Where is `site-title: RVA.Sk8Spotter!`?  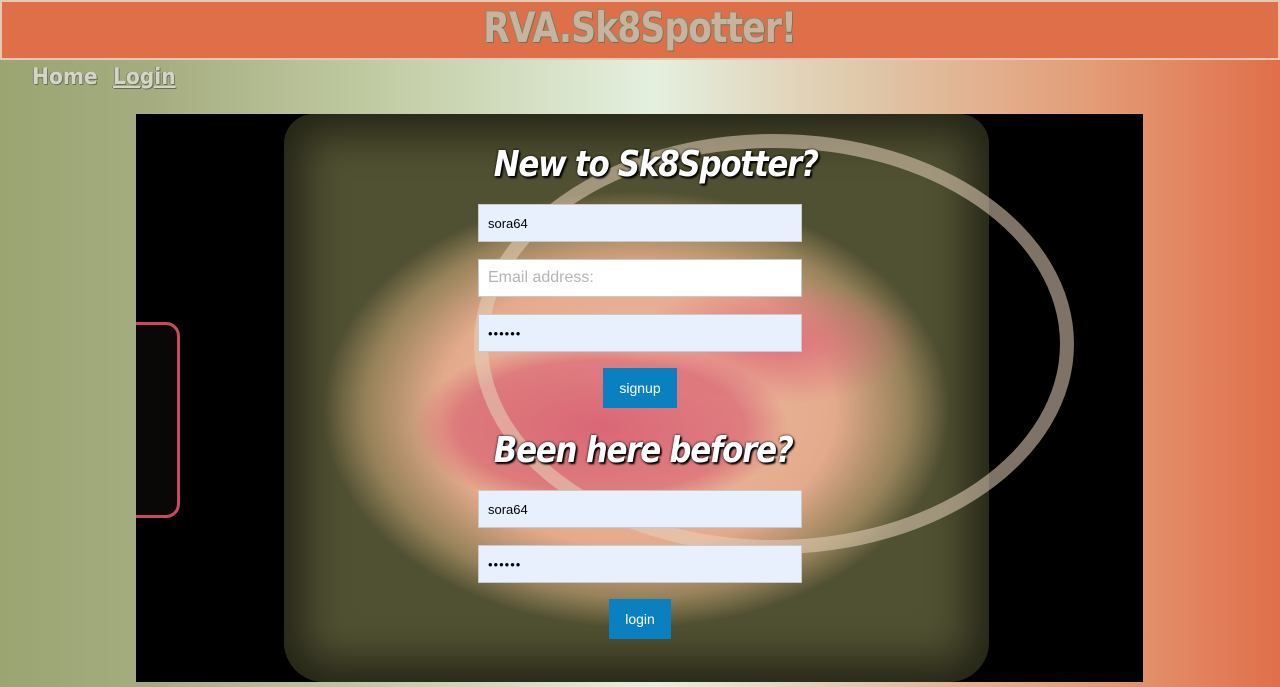
site-title: RVA.Sk8Spotter! is located at coordinates (640, 27).